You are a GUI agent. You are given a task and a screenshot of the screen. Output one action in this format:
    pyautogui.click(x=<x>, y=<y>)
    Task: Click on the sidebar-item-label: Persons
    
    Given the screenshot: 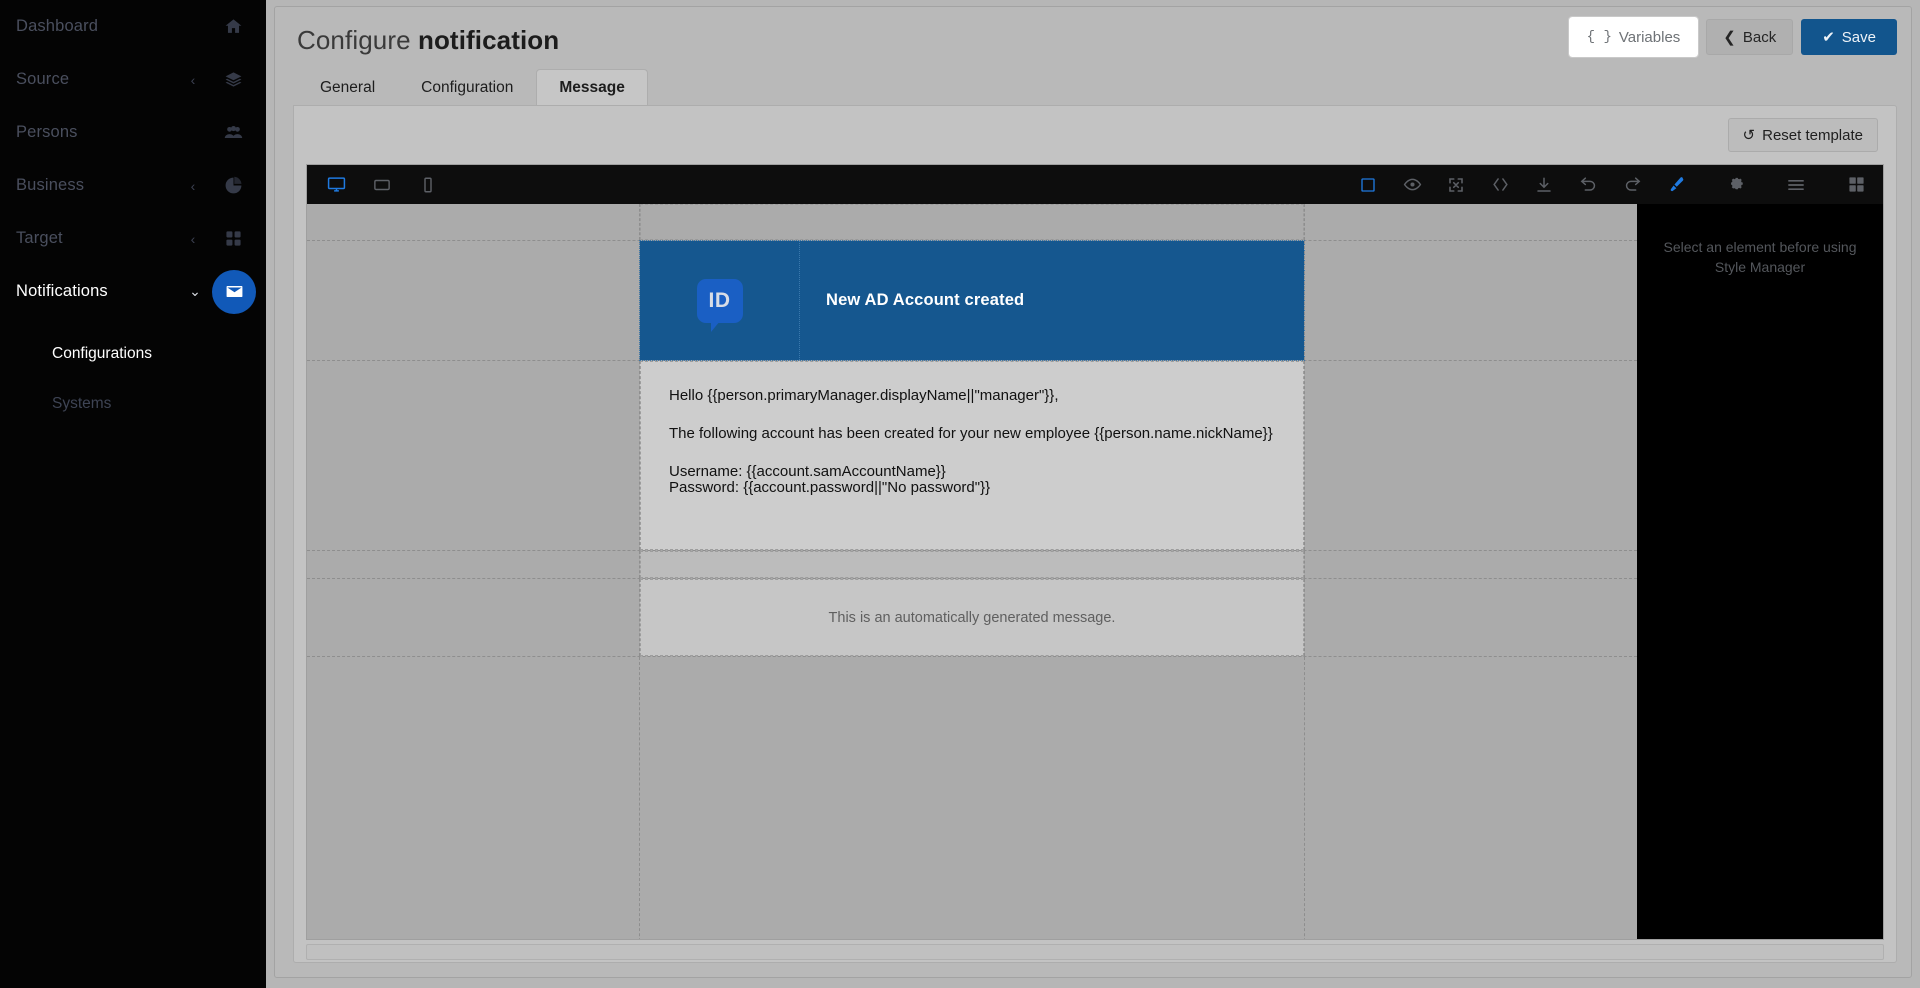 What is the action you would take?
    pyautogui.click(x=47, y=132)
    